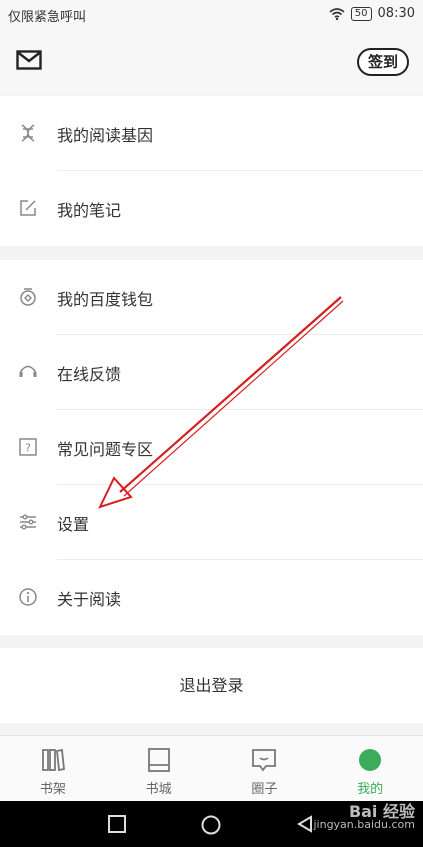 This screenshot has width=423, height=847. I want to click on chat-icon, so click(264, 760).